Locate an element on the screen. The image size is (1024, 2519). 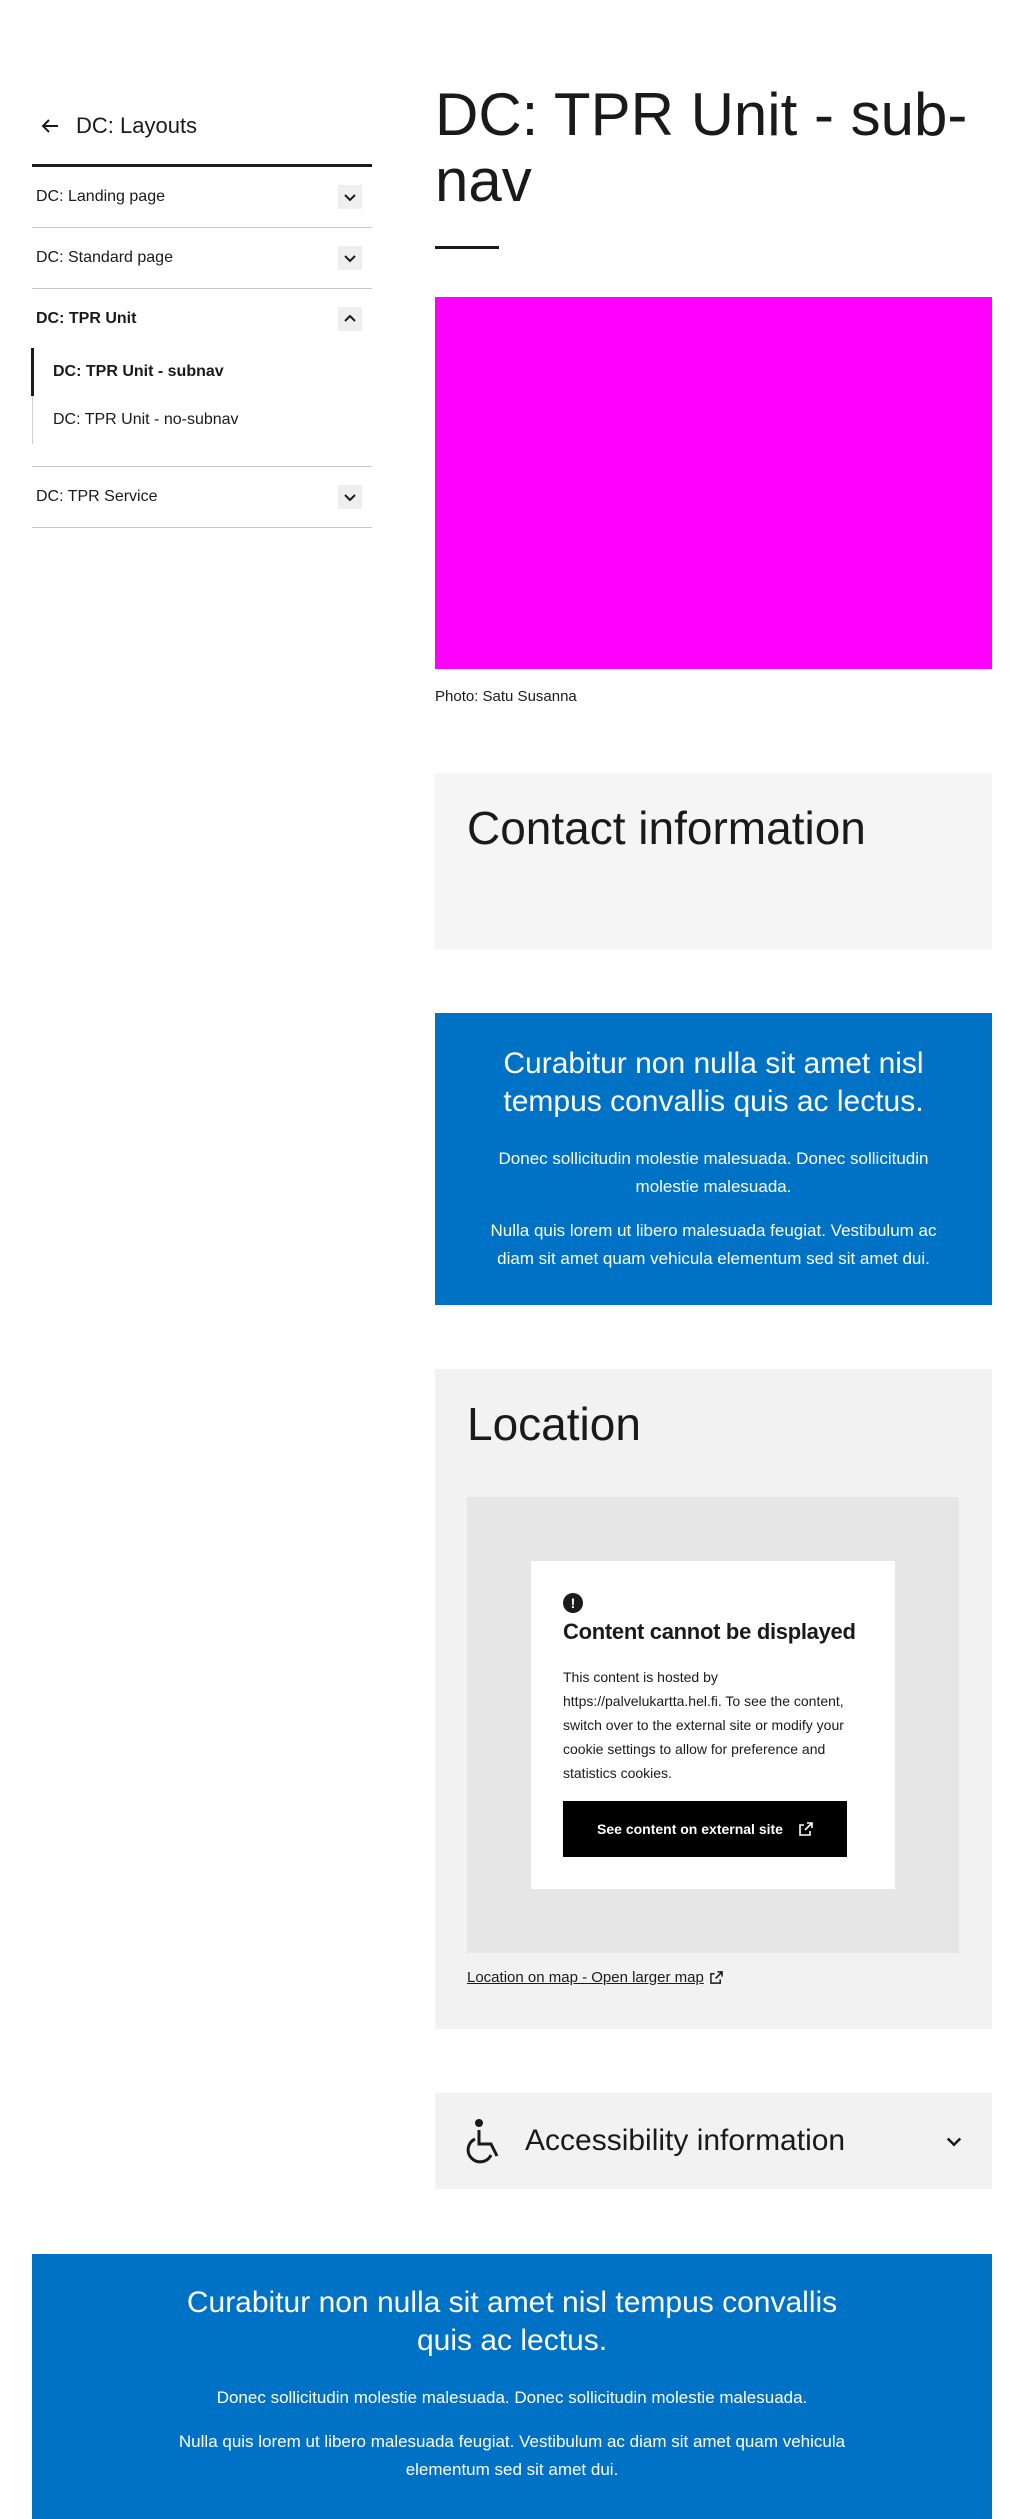
sidebar-subitem-tpr-unit-subnav: DC: TPR Unit - subnav is located at coordinates (202, 372).